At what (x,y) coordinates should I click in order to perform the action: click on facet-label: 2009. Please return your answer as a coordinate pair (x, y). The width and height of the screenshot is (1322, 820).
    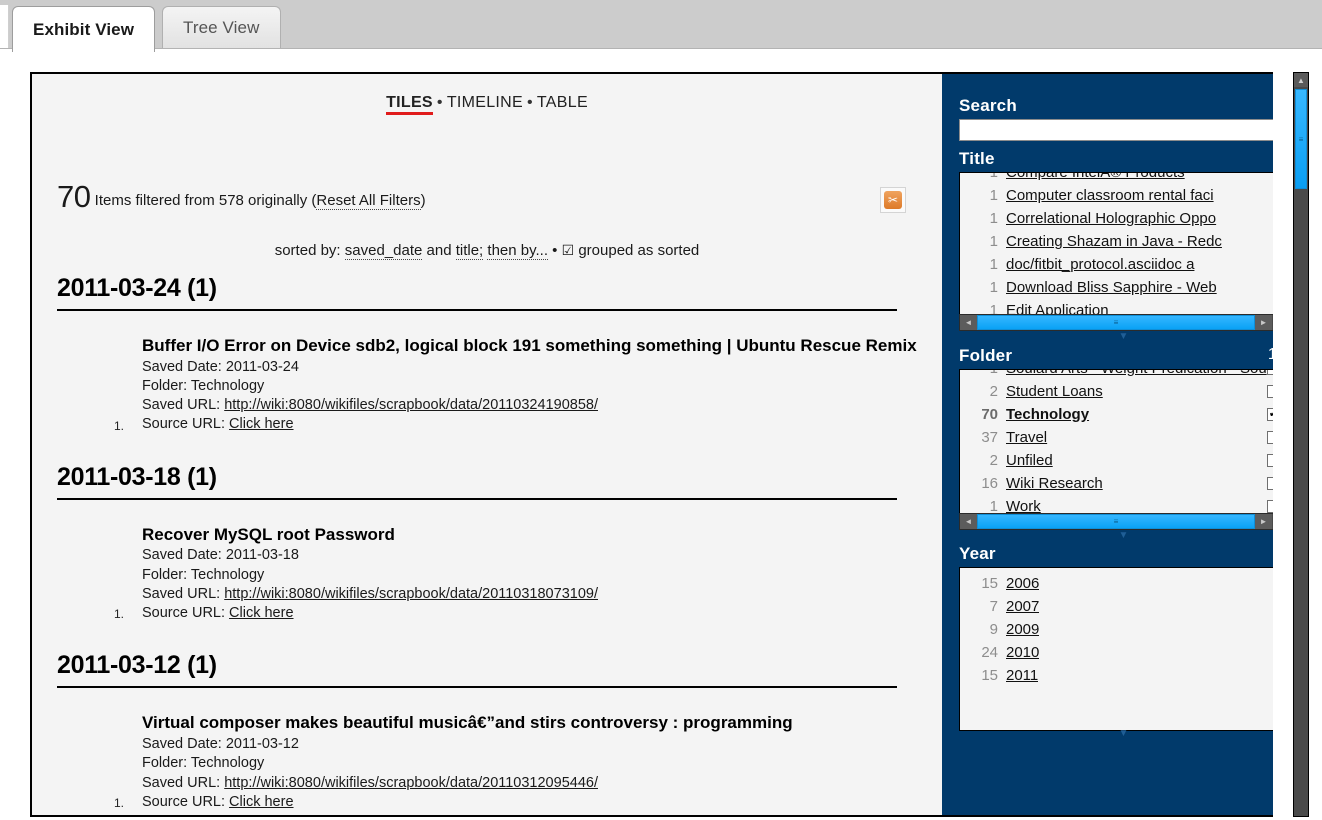
    Looking at the image, I should click on (1022, 629).